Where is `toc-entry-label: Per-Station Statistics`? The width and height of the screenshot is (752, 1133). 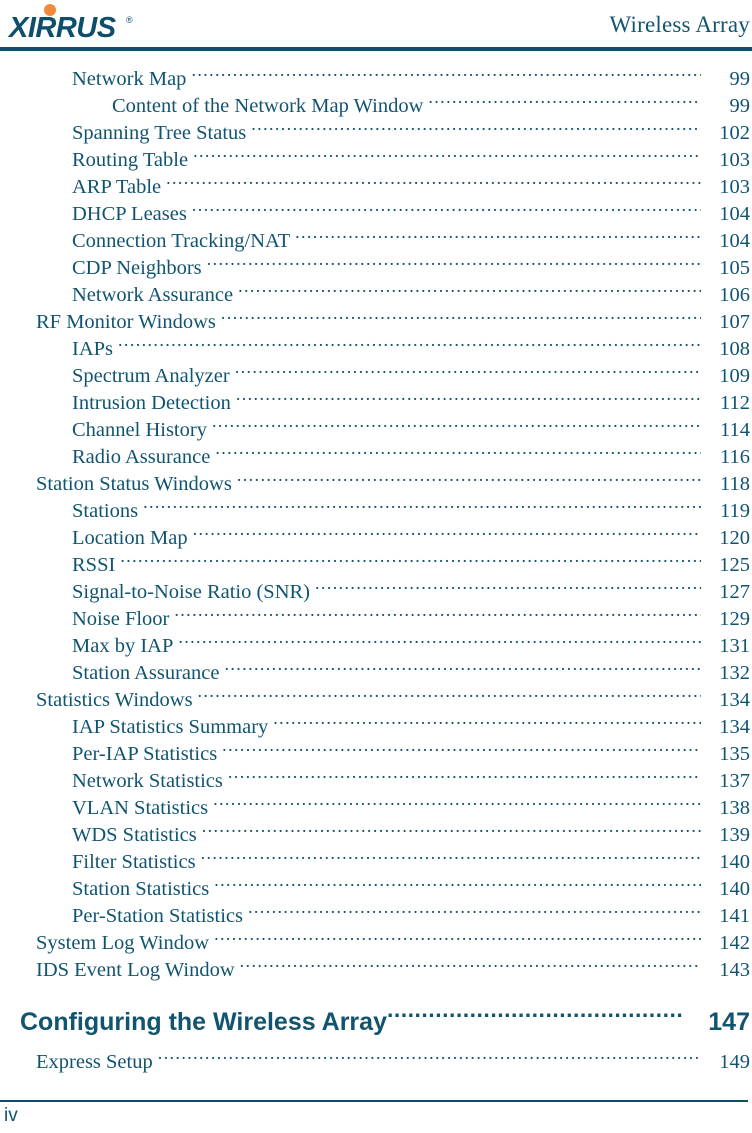
toc-entry-label: Per-Station Statistics is located at coordinates (157, 915).